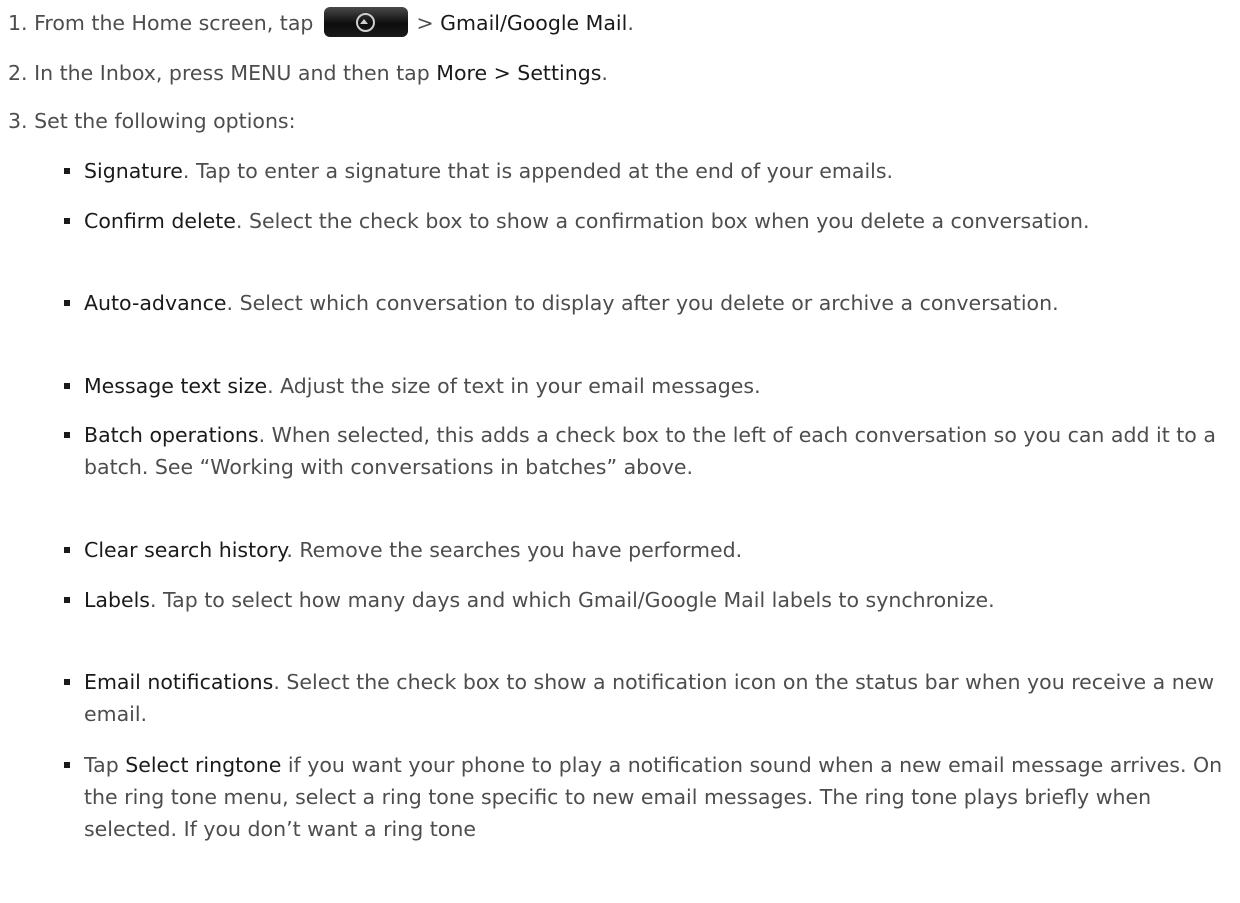 Image resolution: width=1240 pixels, height=903 pixels. I want to click on step-3: 3. Set the following options:, so click(152, 121).